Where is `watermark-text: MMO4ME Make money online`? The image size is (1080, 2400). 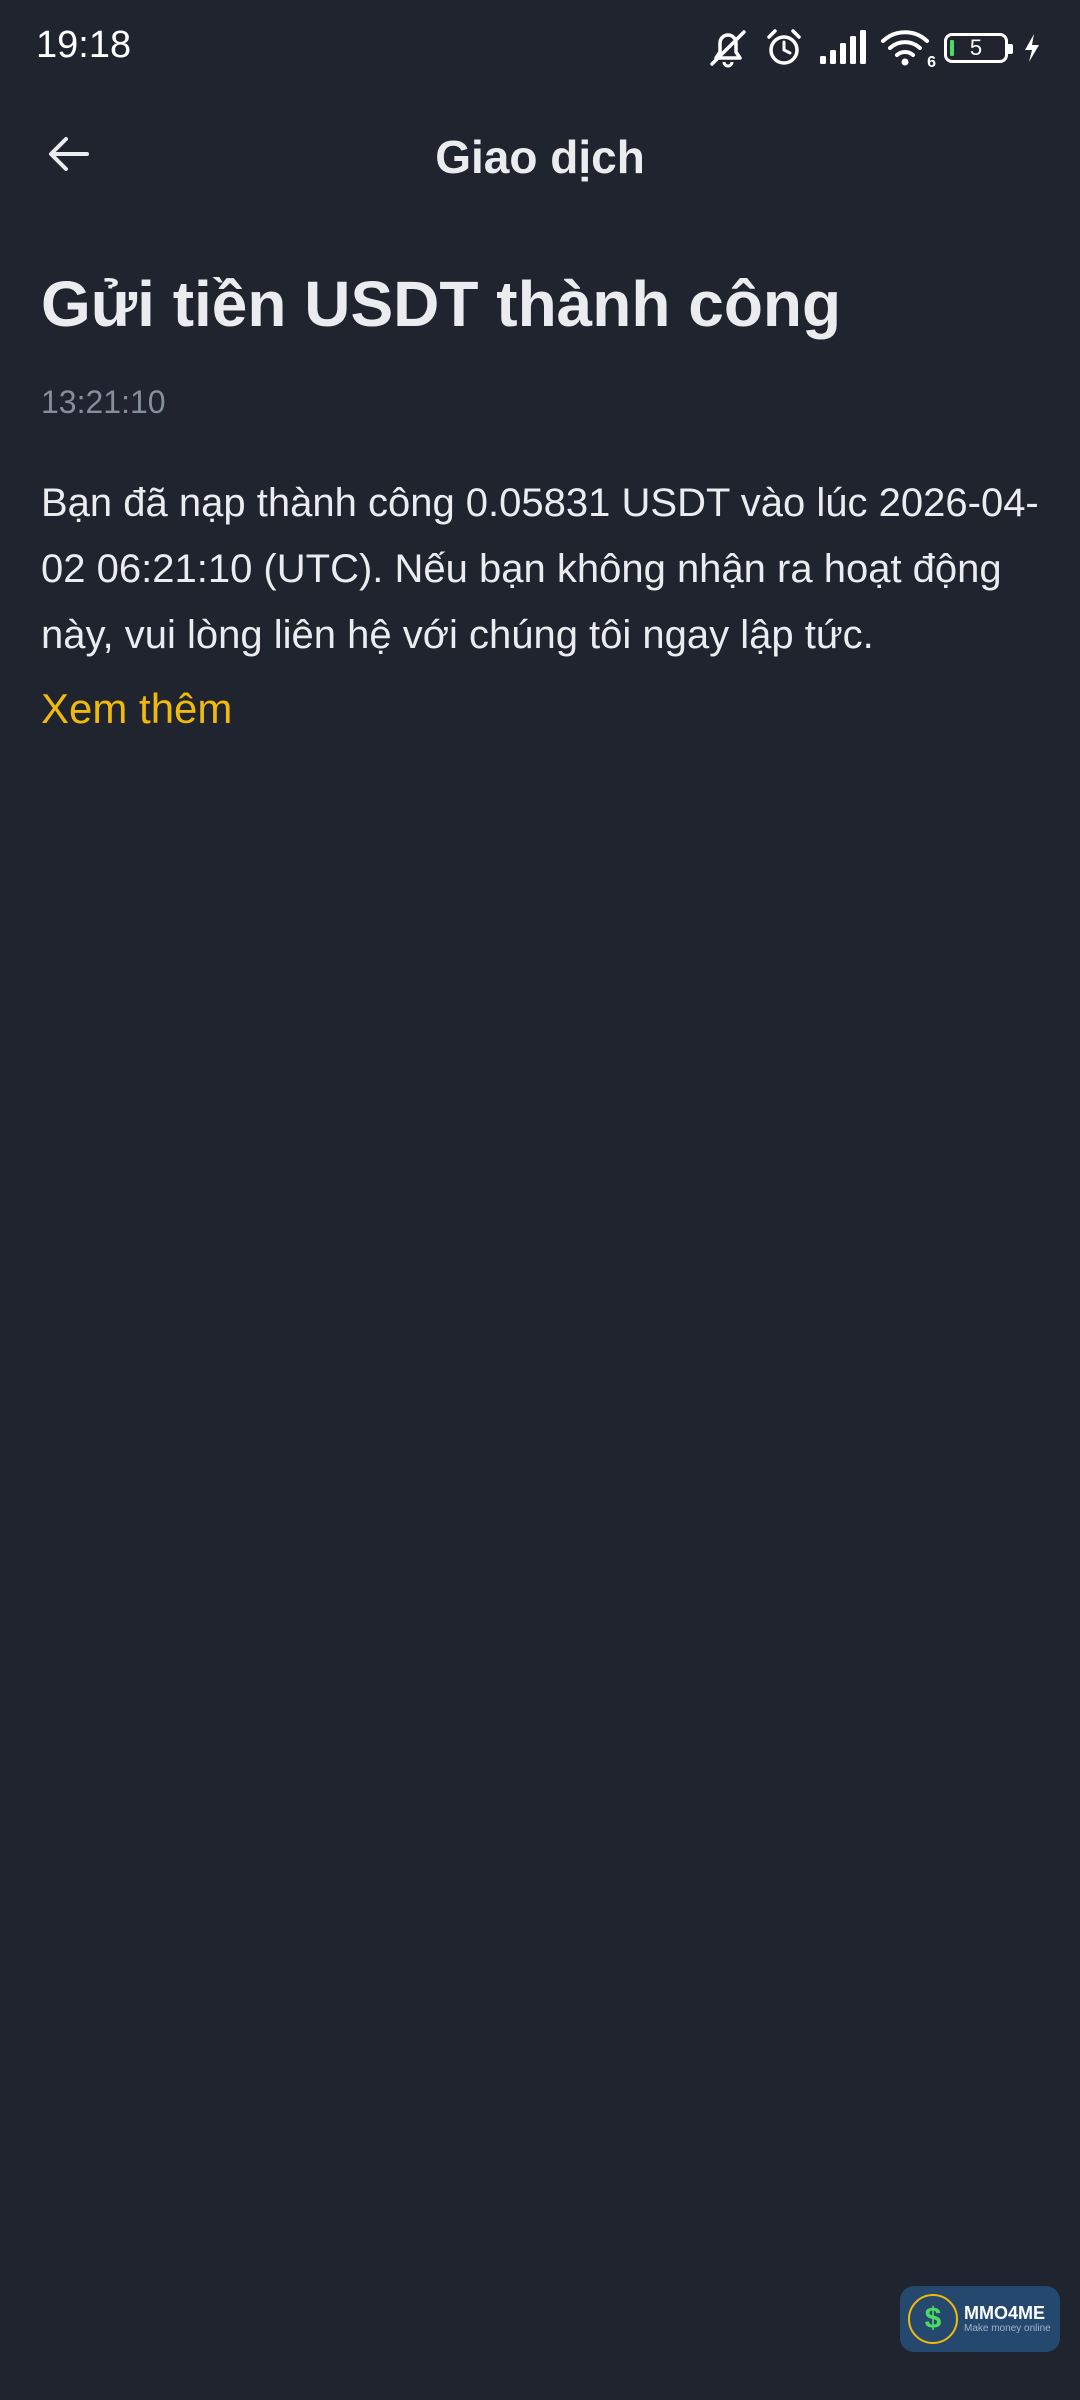 watermark-text: MMO4ME Make money online is located at coordinates (1007, 2318).